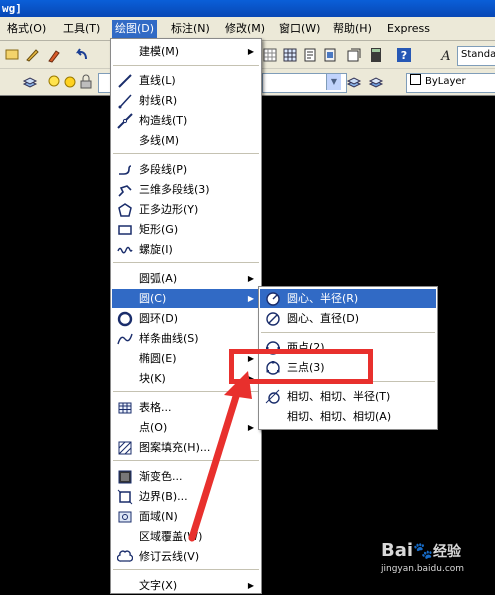 Image resolution: width=495 pixels, height=595 pixels. I want to click on brush-icon, so click(54, 55).